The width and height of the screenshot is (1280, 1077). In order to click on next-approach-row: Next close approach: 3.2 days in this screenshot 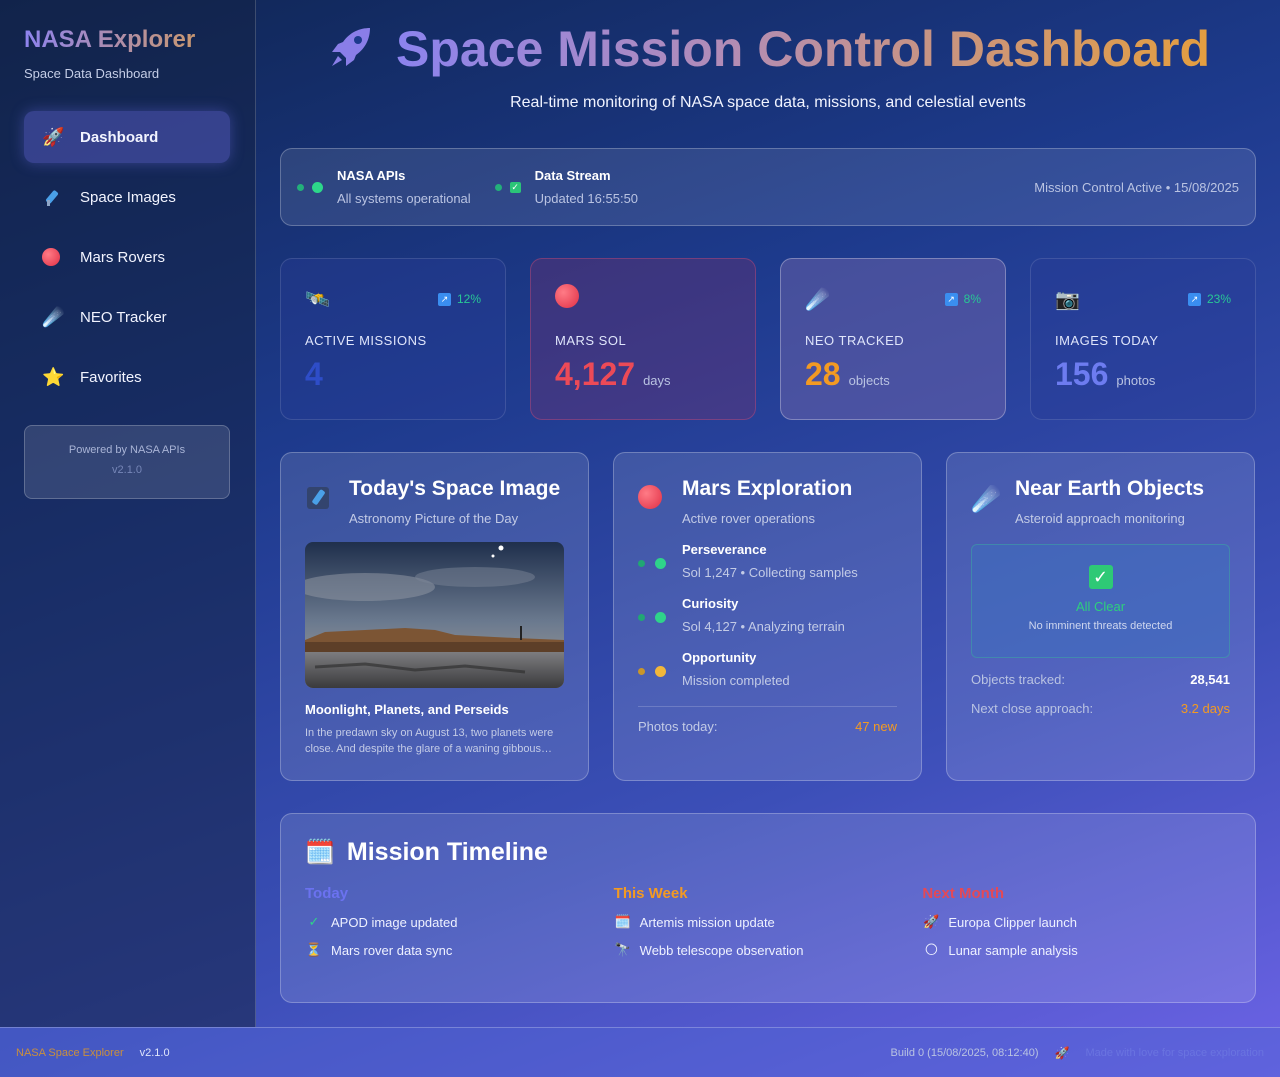, I will do `click(1100, 708)`.